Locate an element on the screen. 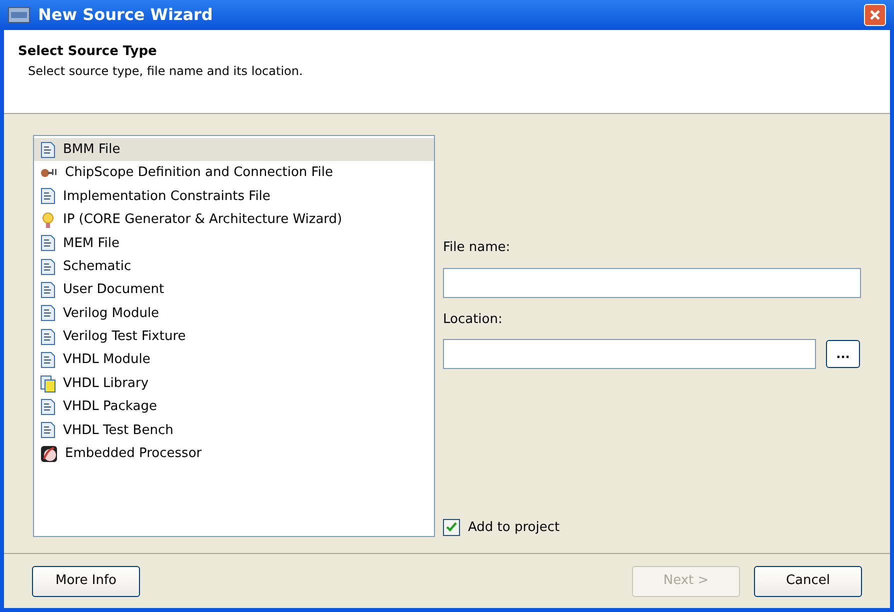 This screenshot has height=612, width=894. app-icon is located at coordinates (19, 15).